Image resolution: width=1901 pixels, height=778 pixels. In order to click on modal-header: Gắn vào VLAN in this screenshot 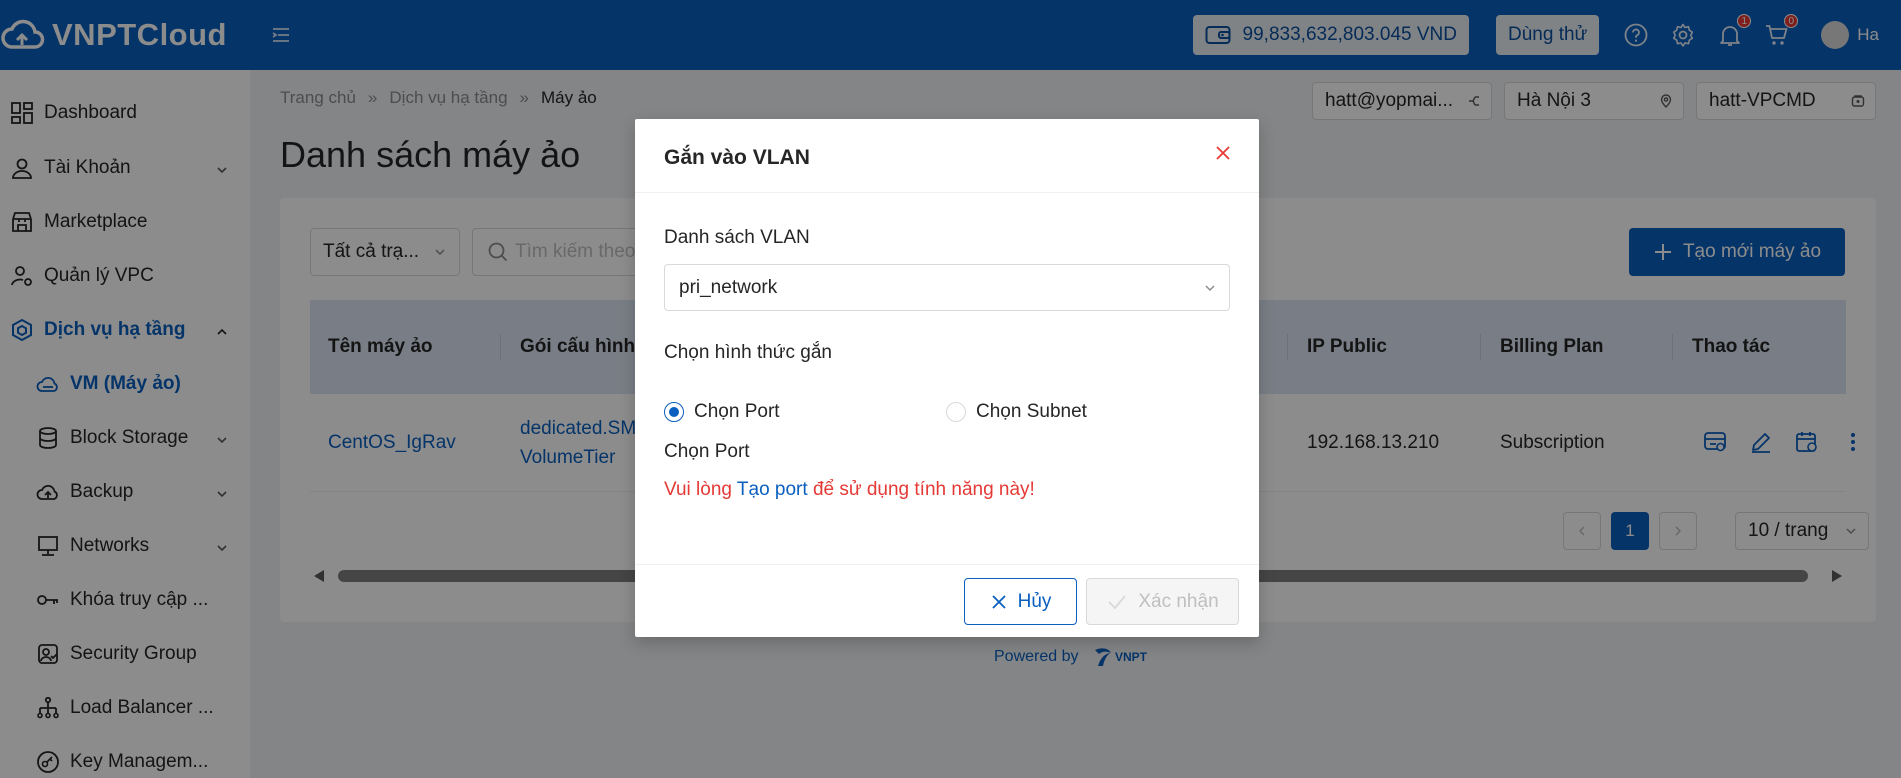, I will do `click(947, 156)`.